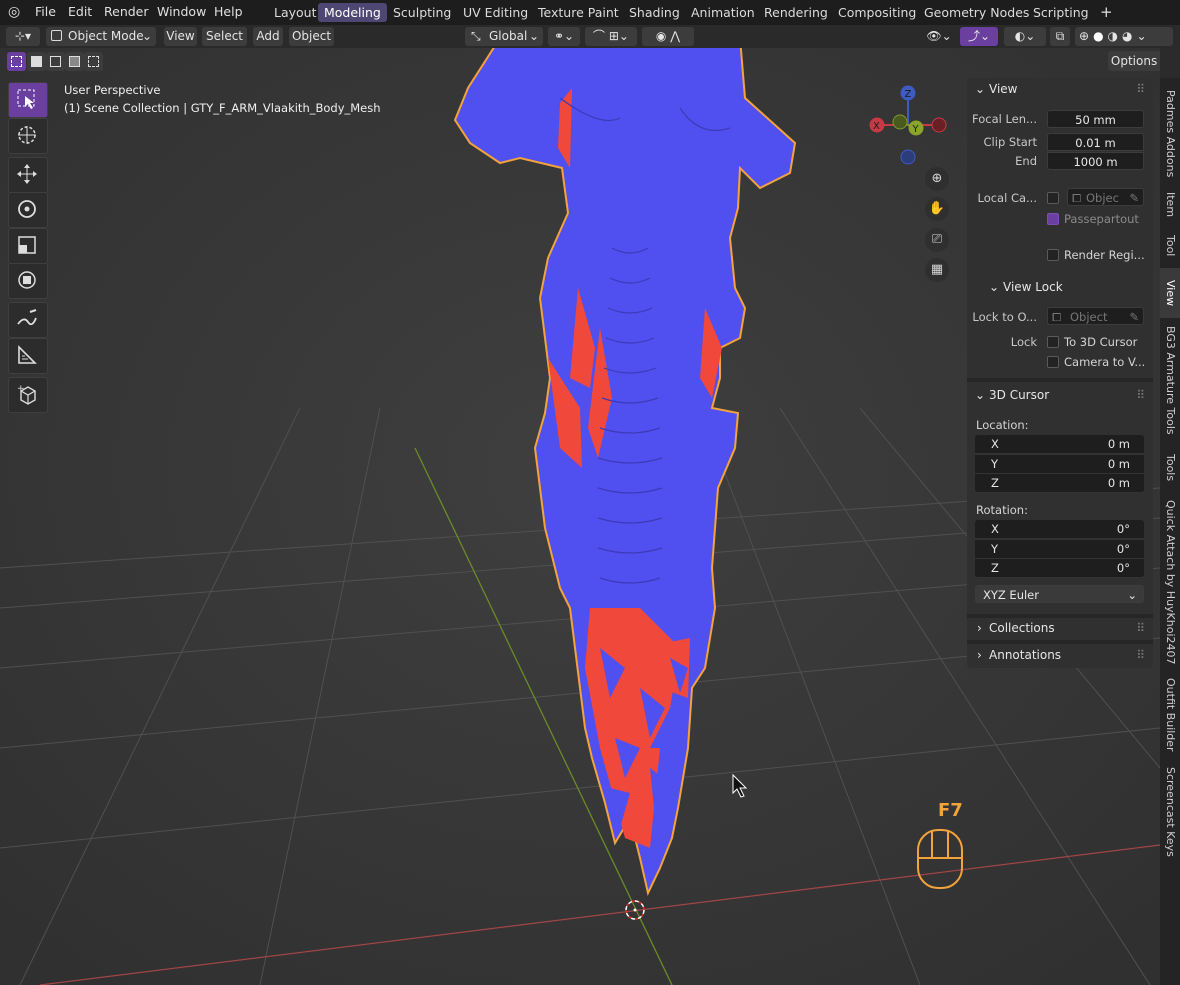  What do you see at coordinates (1134, 61) in the screenshot?
I see `options-dropdown: Options ⌄` at bounding box center [1134, 61].